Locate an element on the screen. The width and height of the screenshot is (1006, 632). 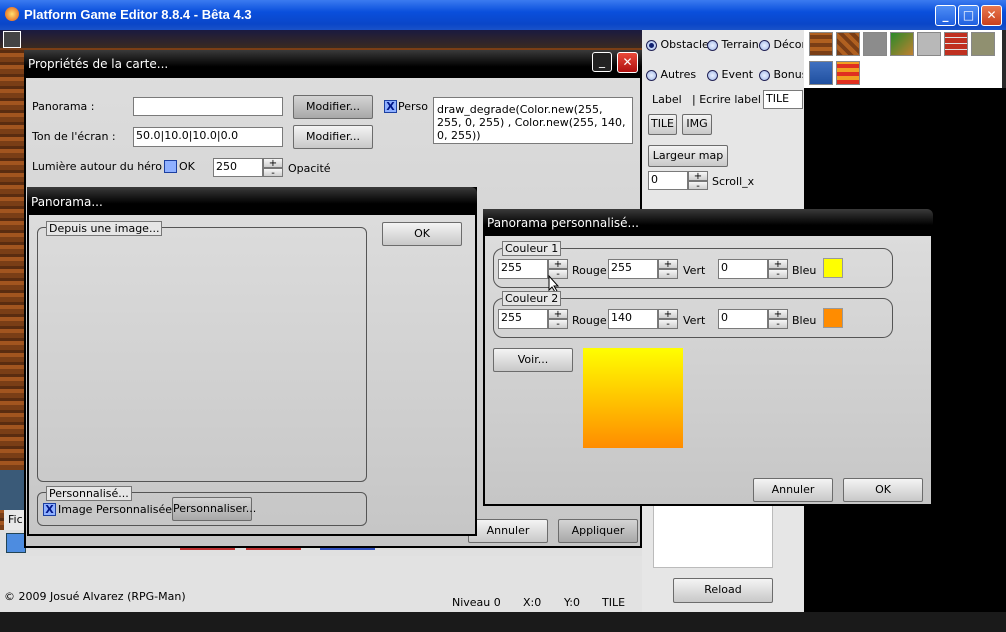
color1-green-stepper: + - is located at coordinates (668, 269).